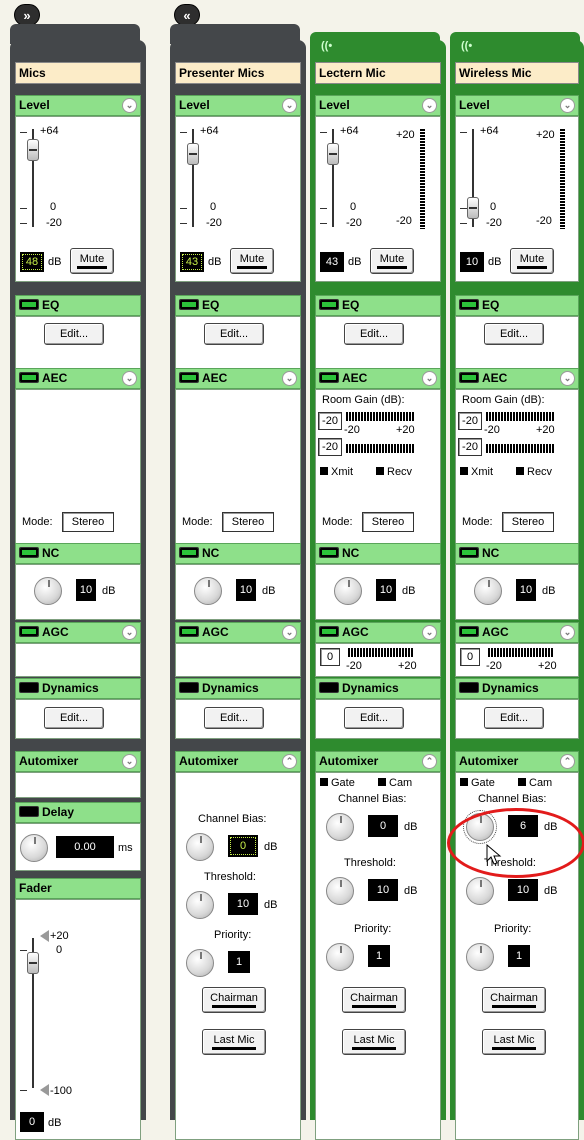 The image size is (584, 1140). I want to click on room-gain-input-1: -20, so click(330, 421).